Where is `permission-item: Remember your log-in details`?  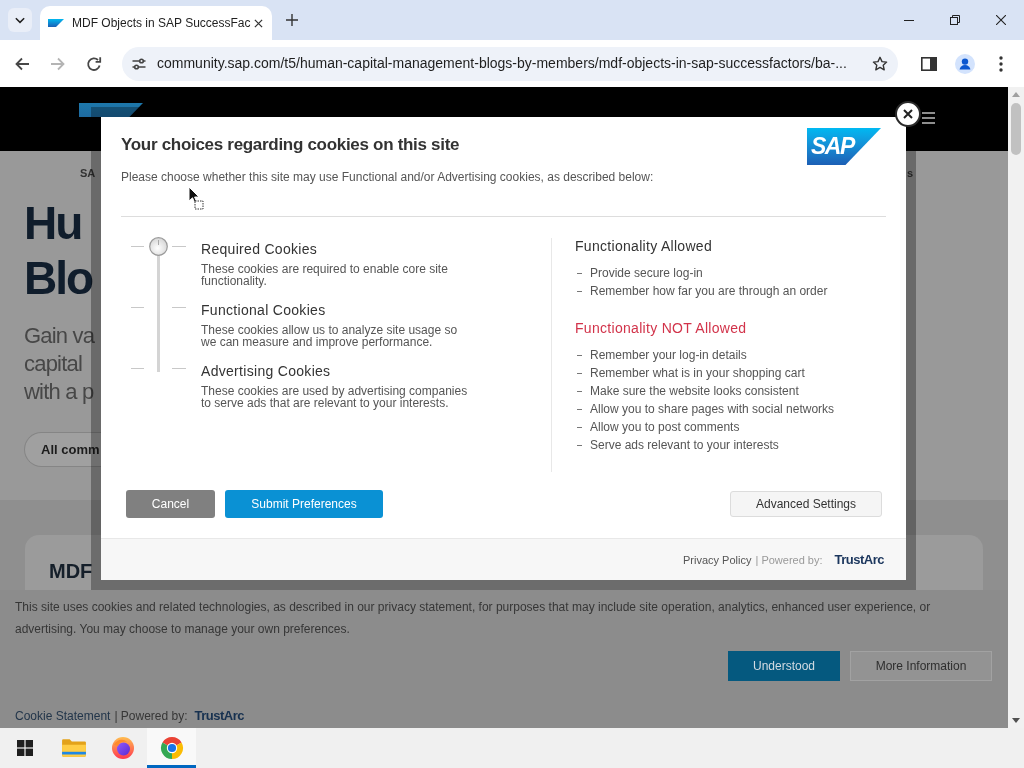 permission-item: Remember your log-in details is located at coordinates (668, 355).